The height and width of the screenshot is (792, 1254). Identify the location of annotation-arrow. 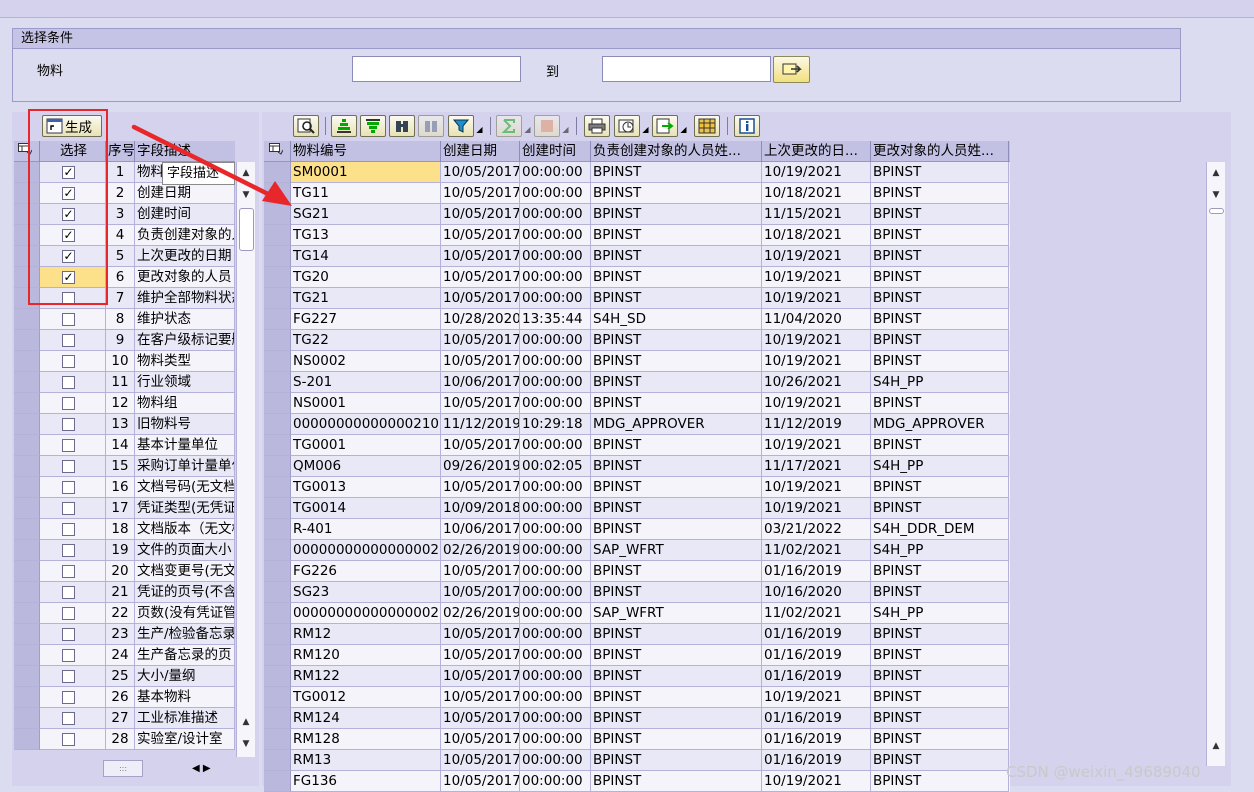
(211, 165).